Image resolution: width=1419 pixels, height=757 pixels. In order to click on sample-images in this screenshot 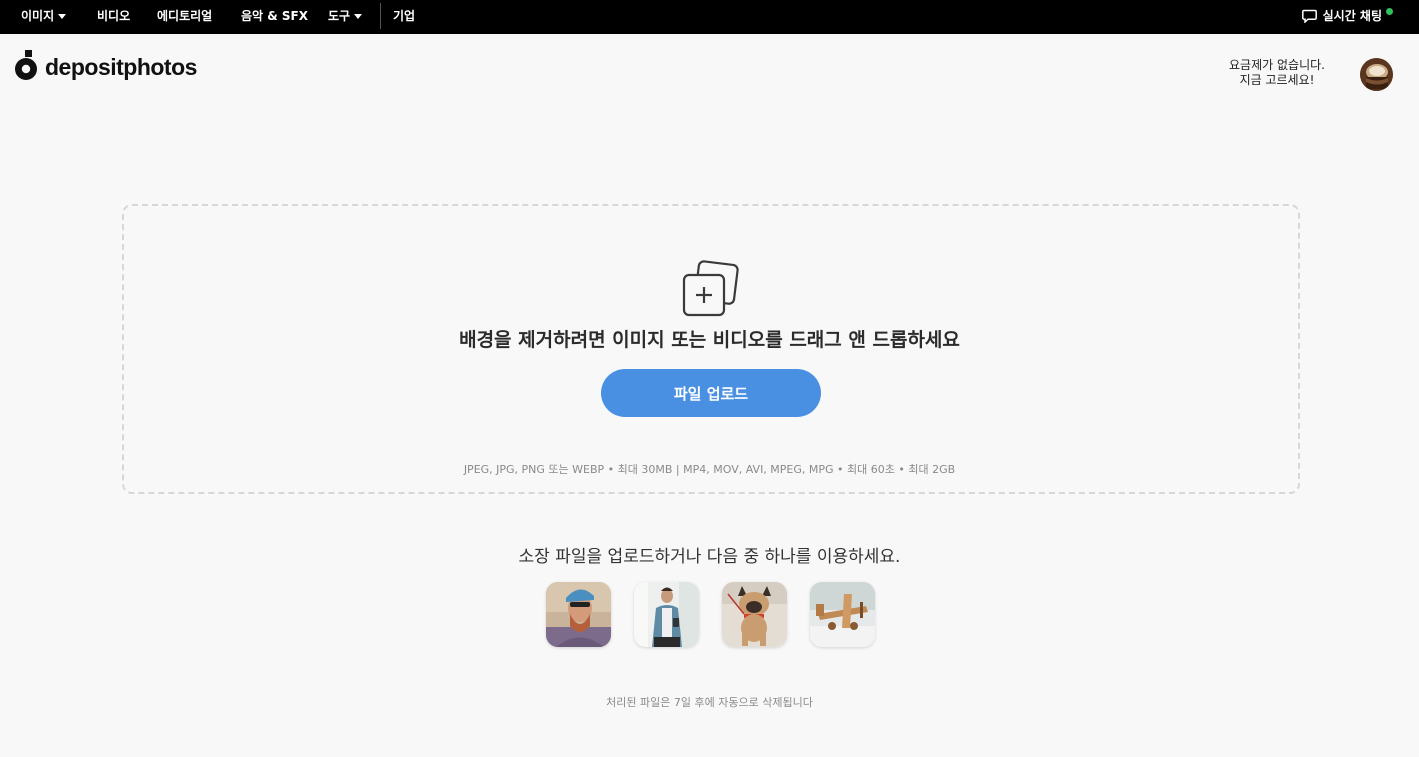, I will do `click(710, 614)`.